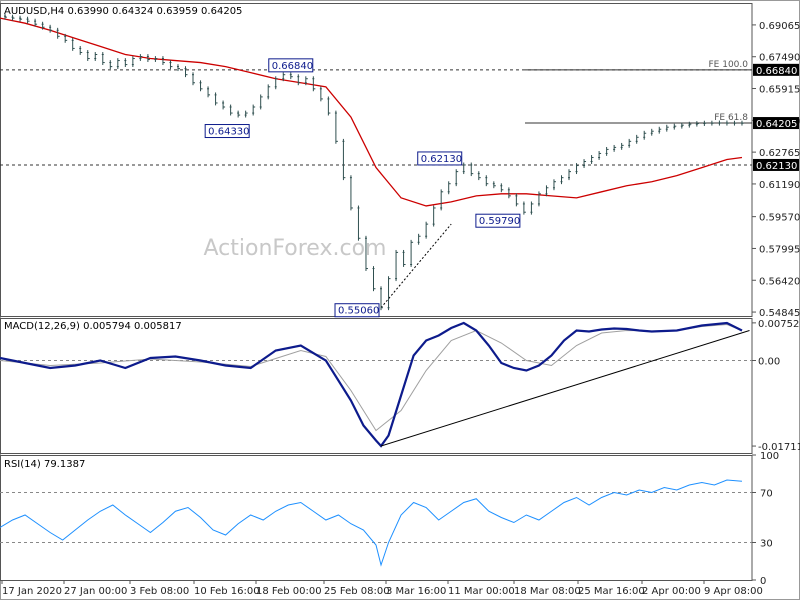 Image resolution: width=800 pixels, height=600 pixels. What do you see at coordinates (295, 248) in the screenshot?
I see `watermark: ActionForex.com` at bounding box center [295, 248].